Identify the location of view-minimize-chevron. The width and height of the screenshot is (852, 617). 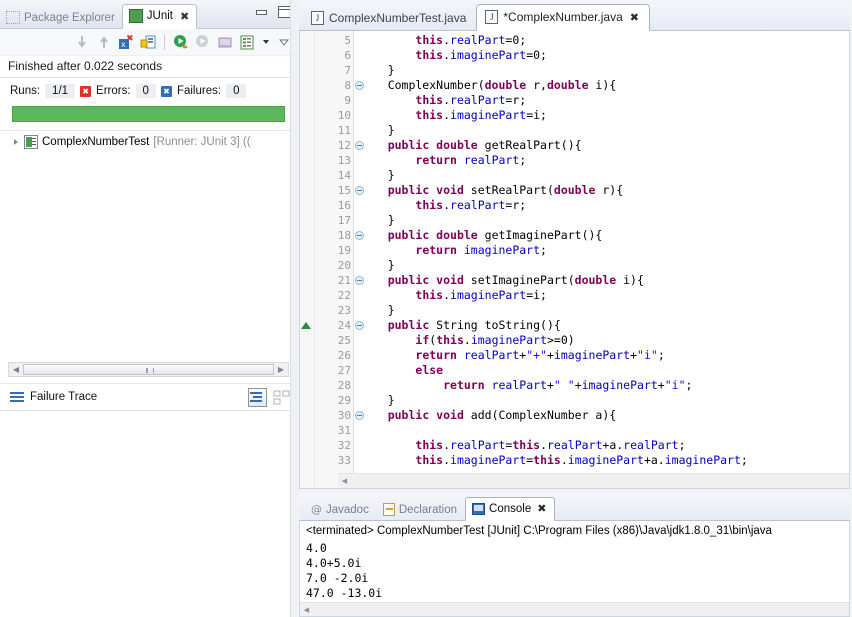
(284, 42).